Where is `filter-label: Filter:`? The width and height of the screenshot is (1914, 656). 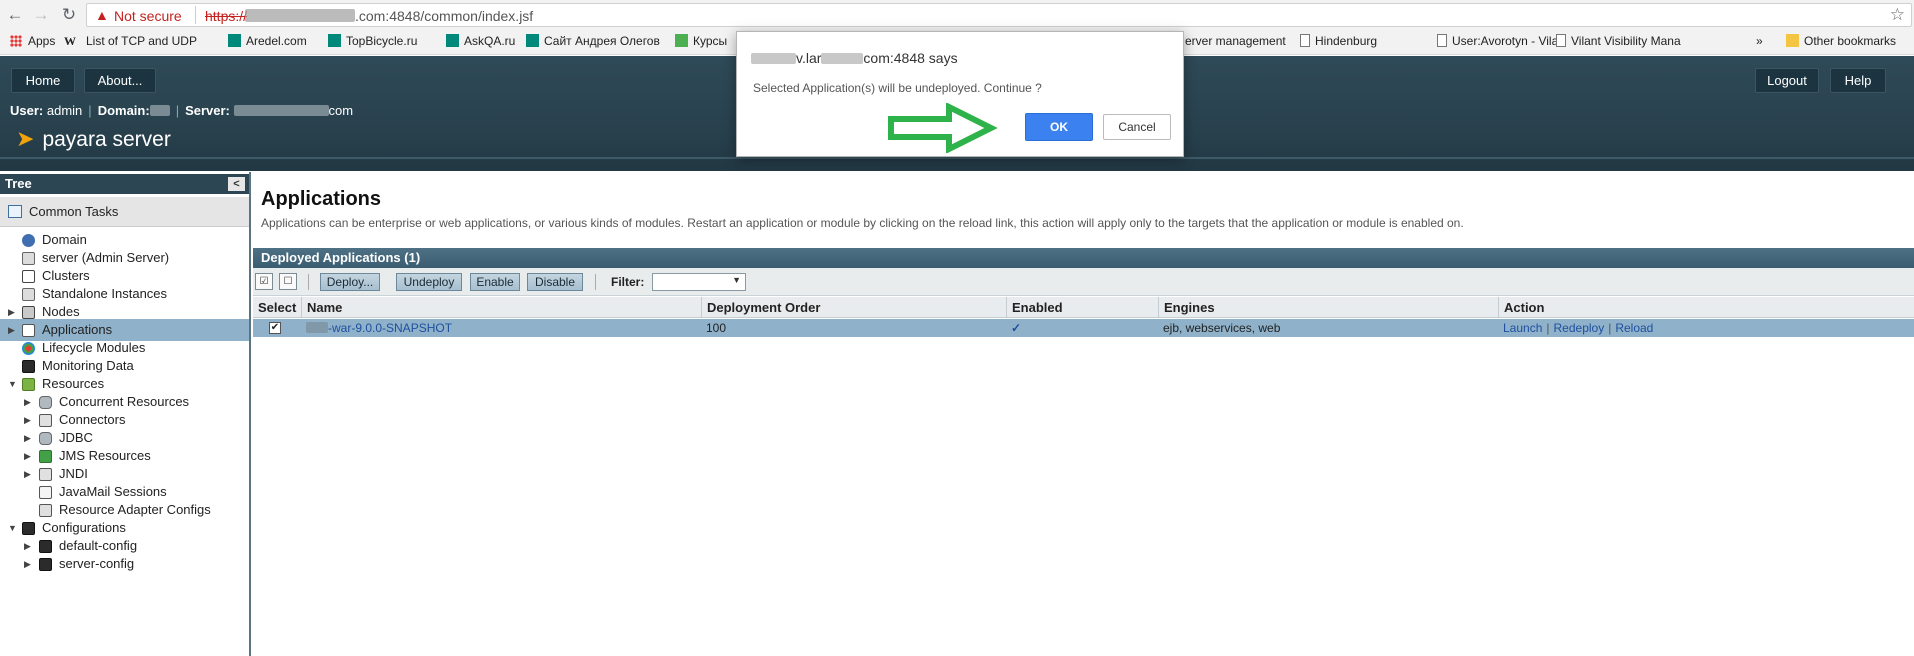 filter-label: Filter: is located at coordinates (628, 282).